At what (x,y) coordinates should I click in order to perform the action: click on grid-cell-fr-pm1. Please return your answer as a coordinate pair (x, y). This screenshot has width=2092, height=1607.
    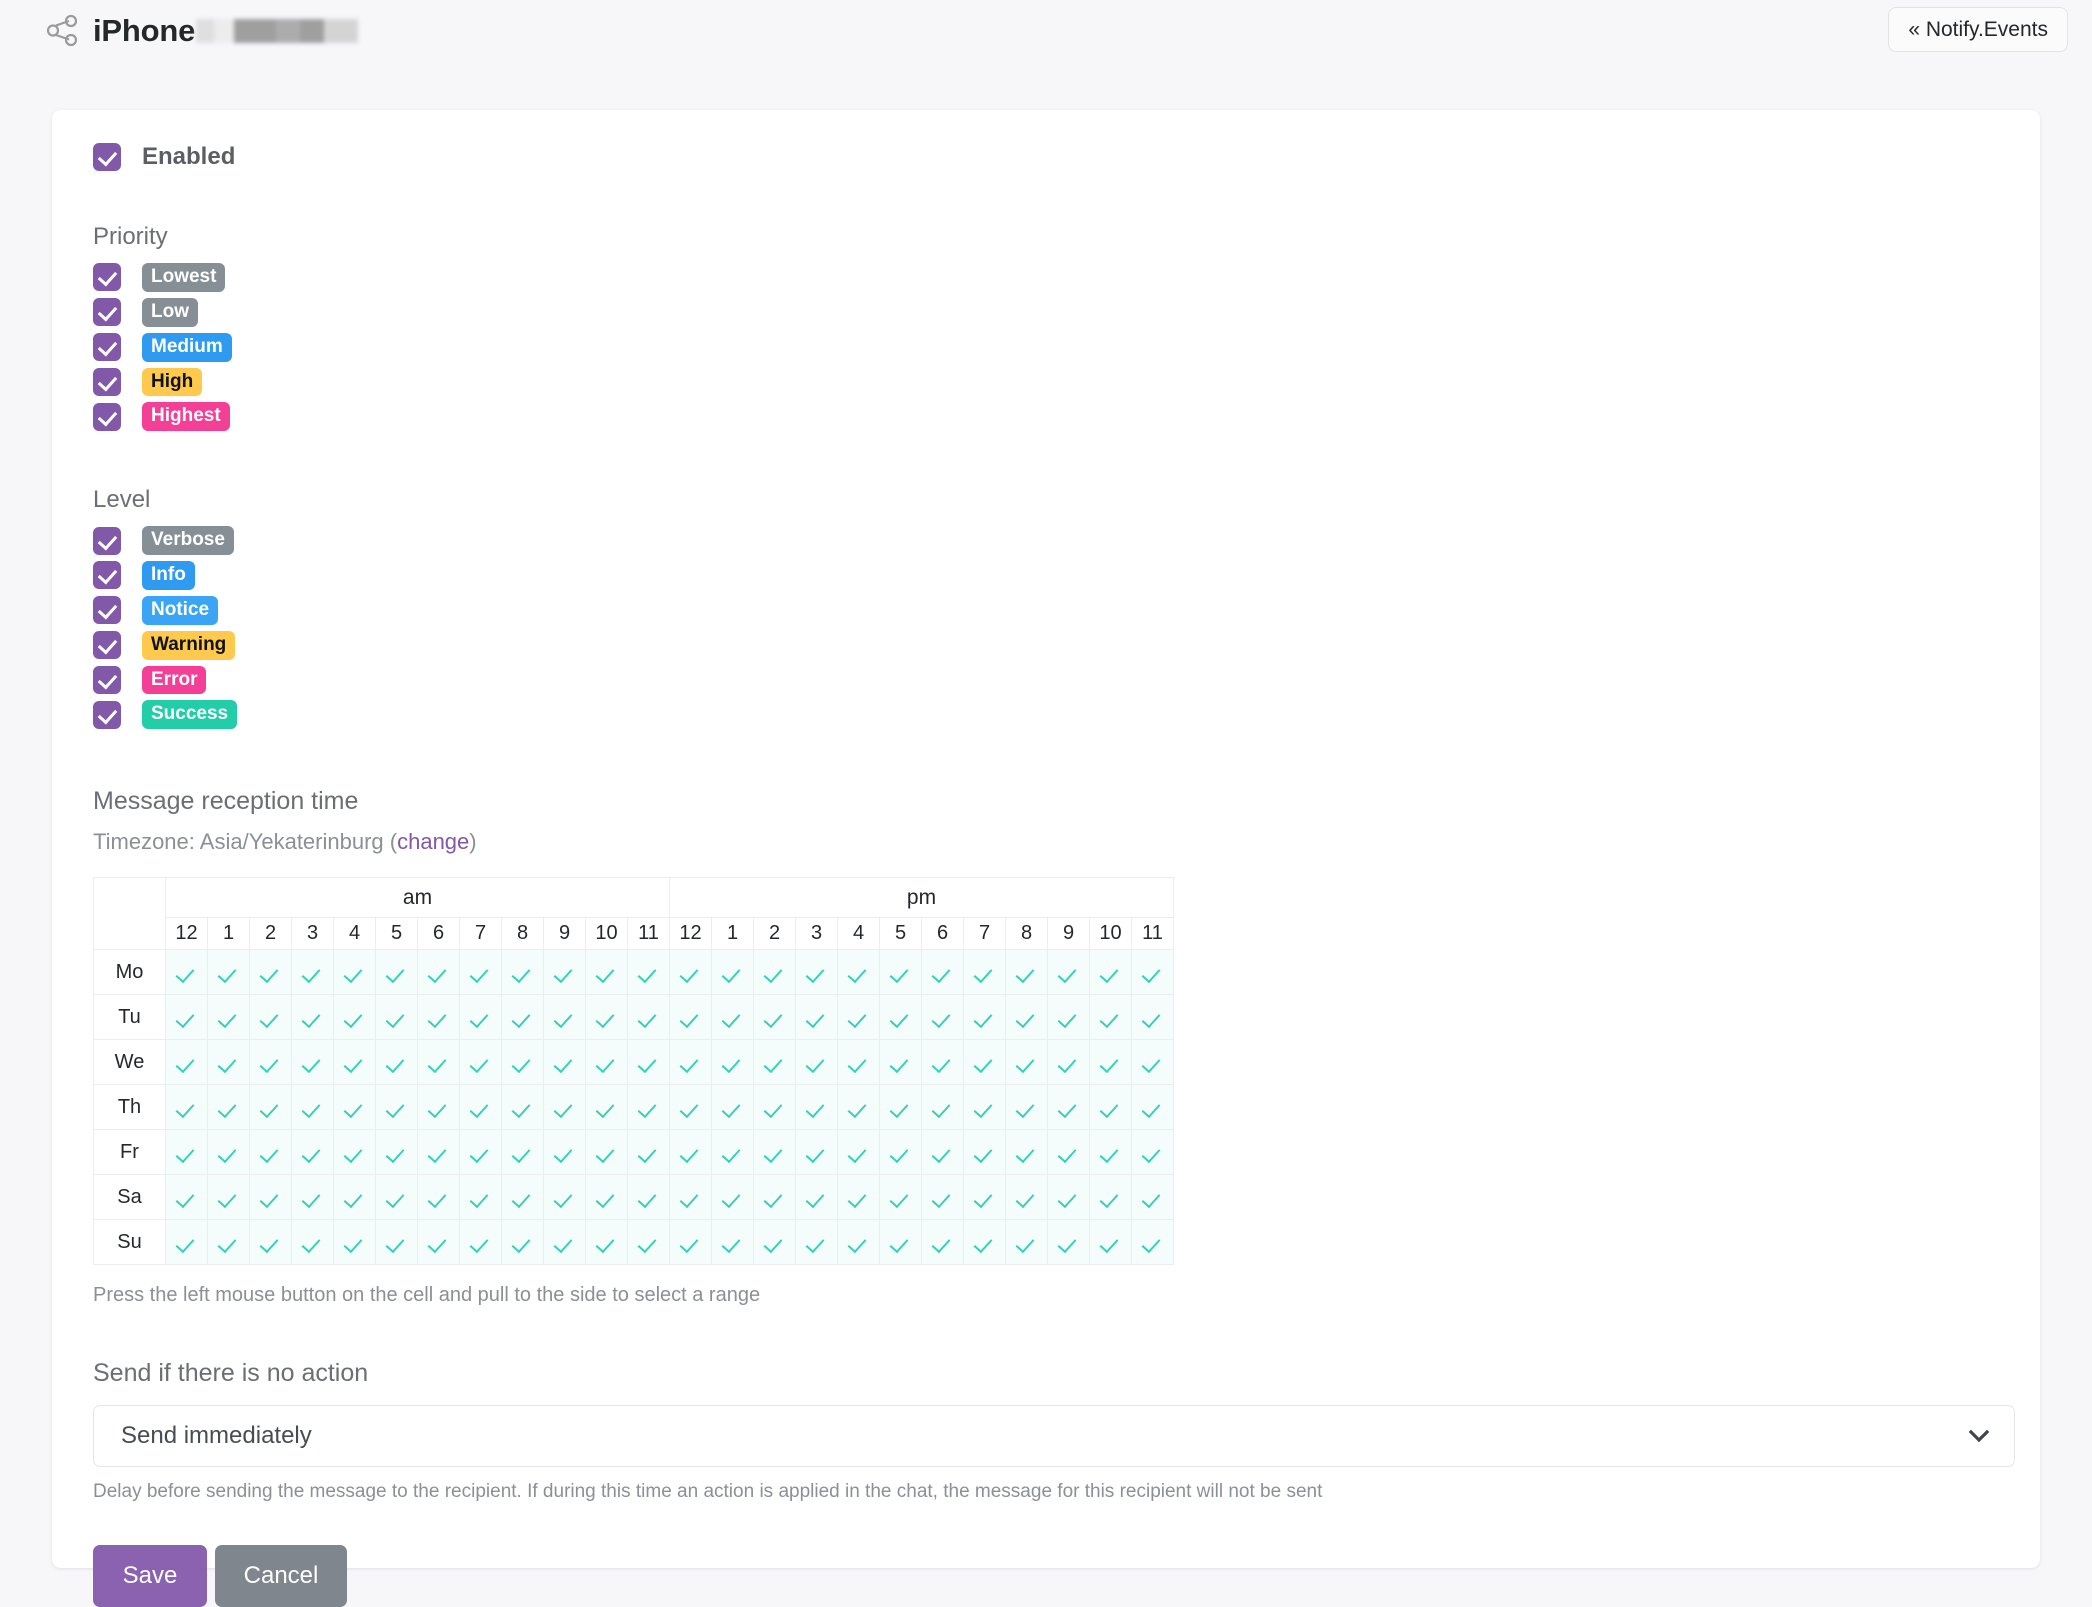
    Looking at the image, I should click on (732, 1152).